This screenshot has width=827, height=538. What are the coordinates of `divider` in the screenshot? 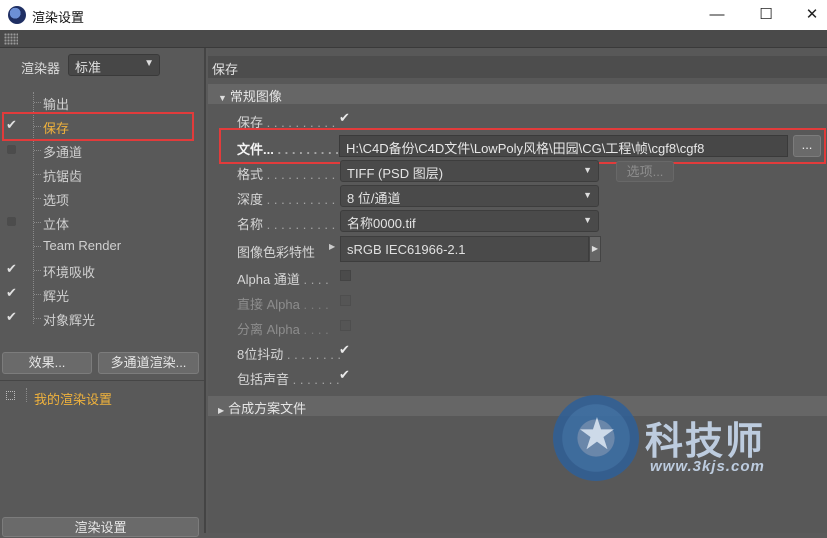 It's located at (102, 380).